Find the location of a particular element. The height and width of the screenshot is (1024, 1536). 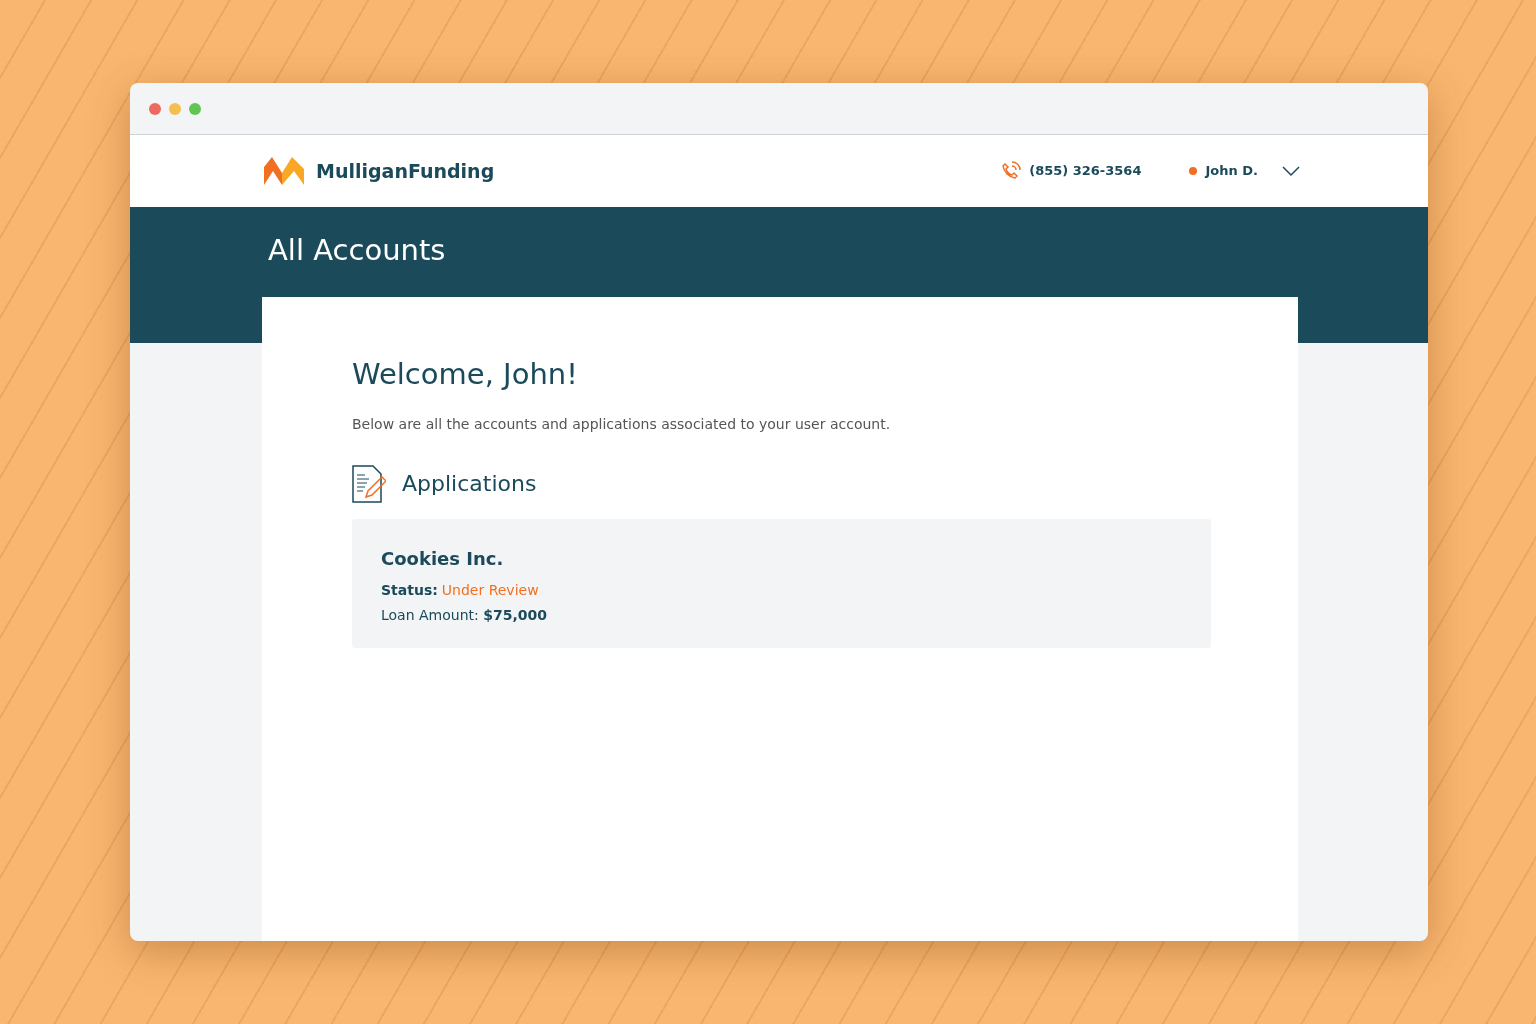

application-card: Cookies Inc. Status: Under Review Loan Amount: $75,000 is located at coordinates (781, 583).